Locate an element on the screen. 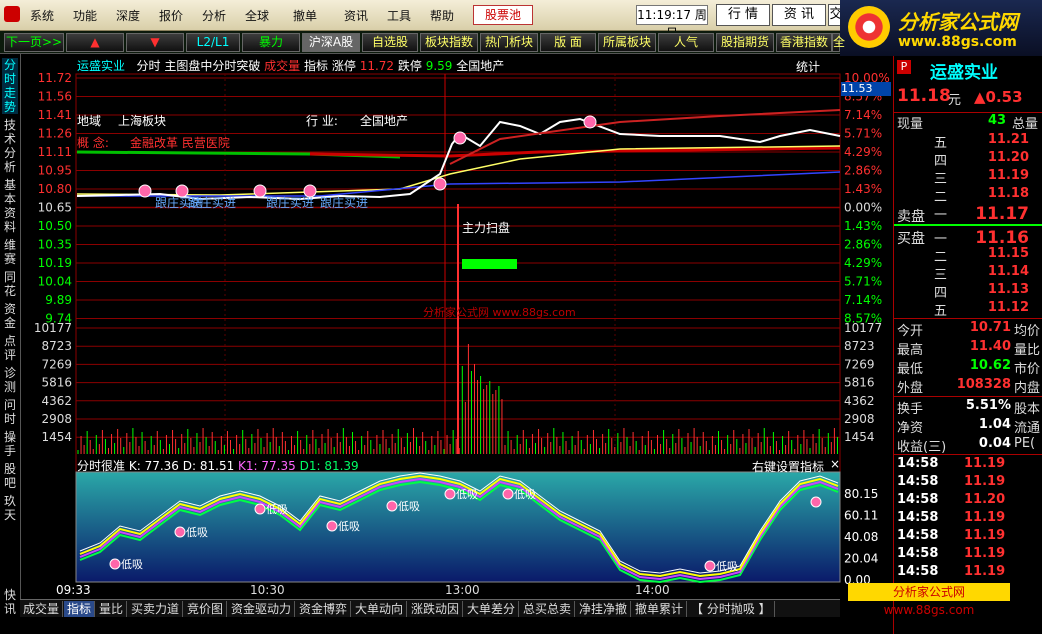  stat2-row: 收益(三) 0.04 PE( is located at coordinates (968, 445).